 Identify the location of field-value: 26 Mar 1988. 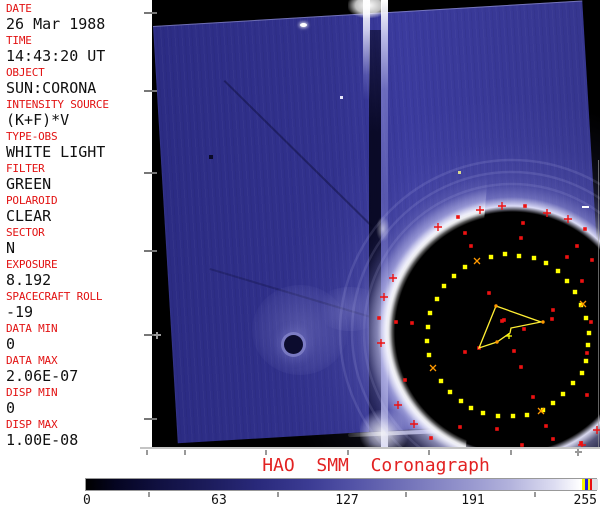
(56, 24).